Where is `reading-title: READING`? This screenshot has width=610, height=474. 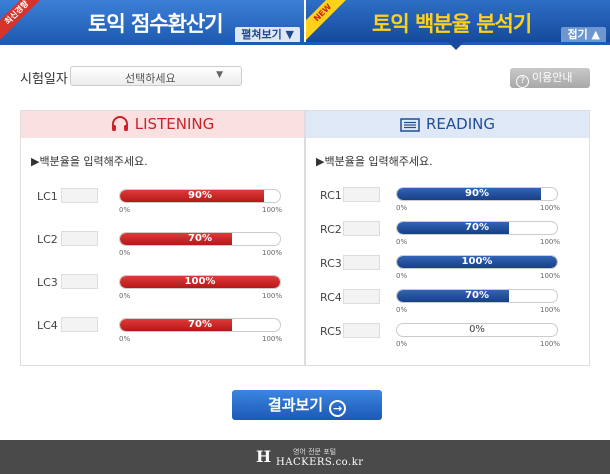
reading-title: READING is located at coordinates (460, 124).